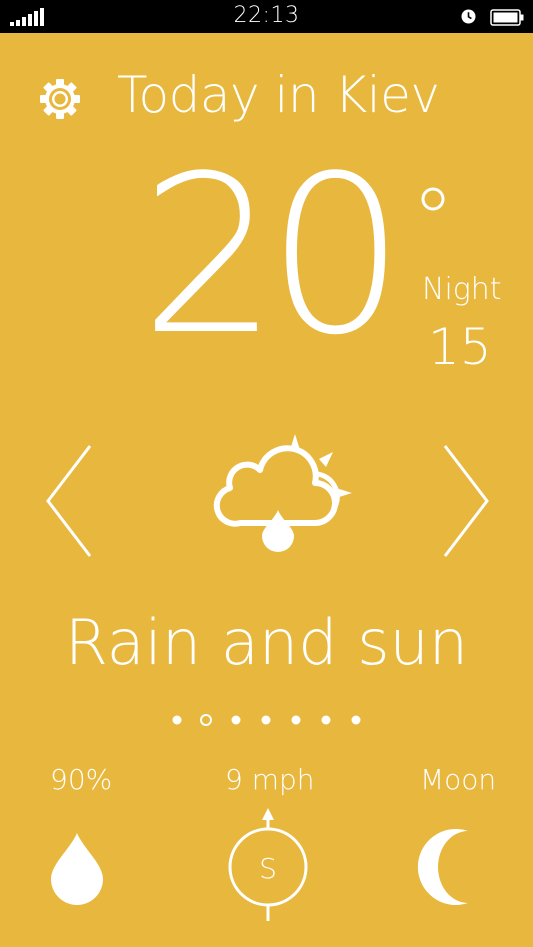  Describe the element at coordinates (282, 493) in the screenshot. I see `cloud-rain-sun-icon` at that location.